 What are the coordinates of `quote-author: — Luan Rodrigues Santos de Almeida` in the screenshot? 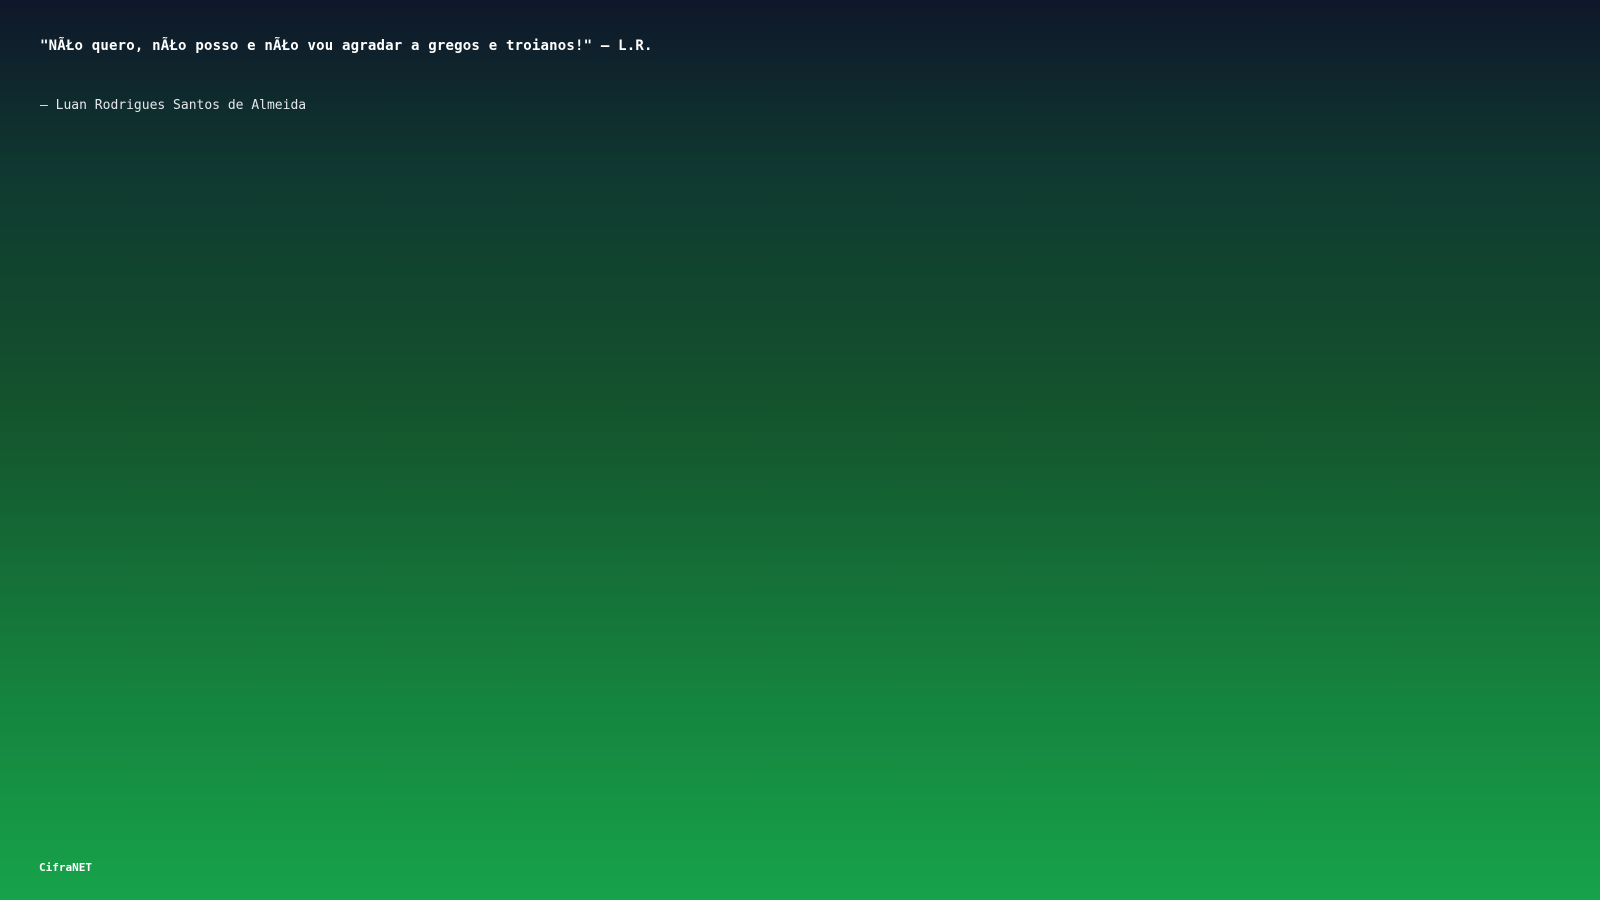 It's located at (173, 105).